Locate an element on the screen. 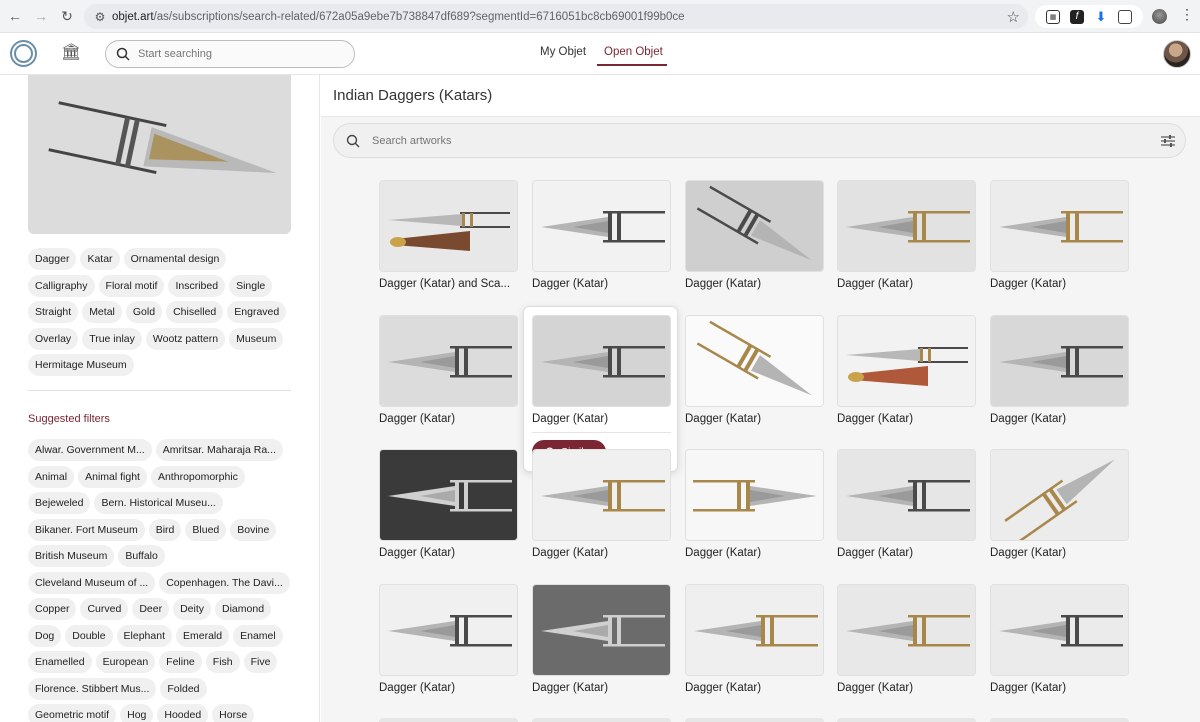 The height and width of the screenshot is (722, 1200). reload-icon: ↻ is located at coordinates (67, 16).